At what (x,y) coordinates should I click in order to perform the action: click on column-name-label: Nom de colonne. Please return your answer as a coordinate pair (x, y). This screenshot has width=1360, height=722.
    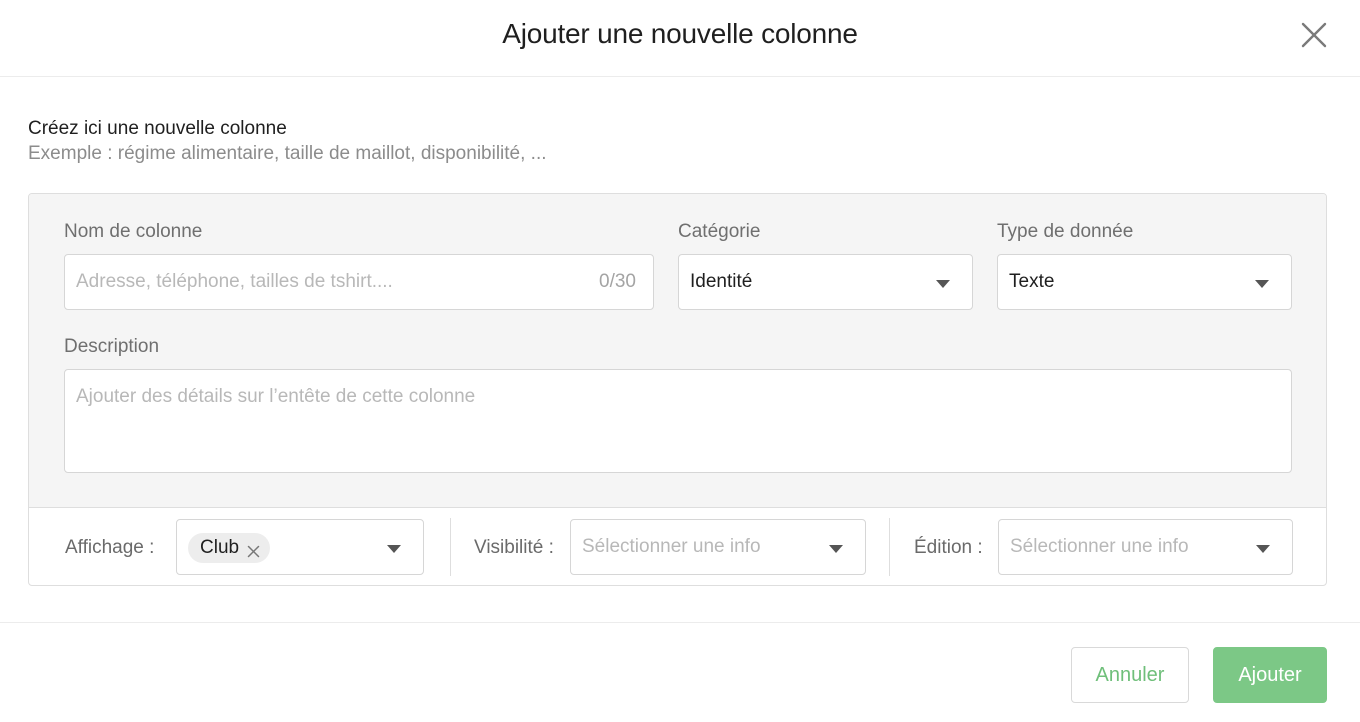
    Looking at the image, I should click on (133, 231).